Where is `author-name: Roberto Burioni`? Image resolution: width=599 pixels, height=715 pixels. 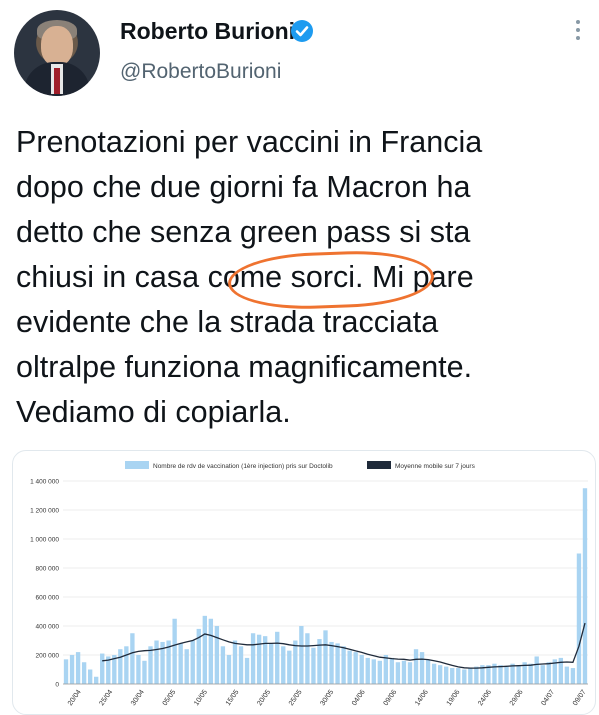 author-name: Roberto Burioni is located at coordinates (207, 31).